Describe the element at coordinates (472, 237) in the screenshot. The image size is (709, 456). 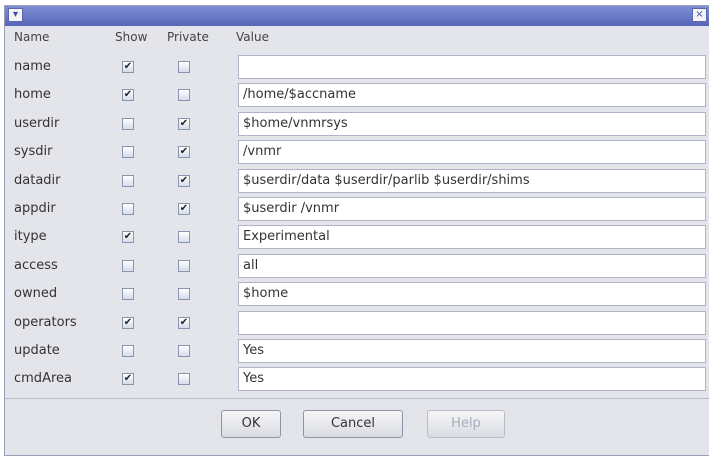
I see `value-field: Experimental` at that location.